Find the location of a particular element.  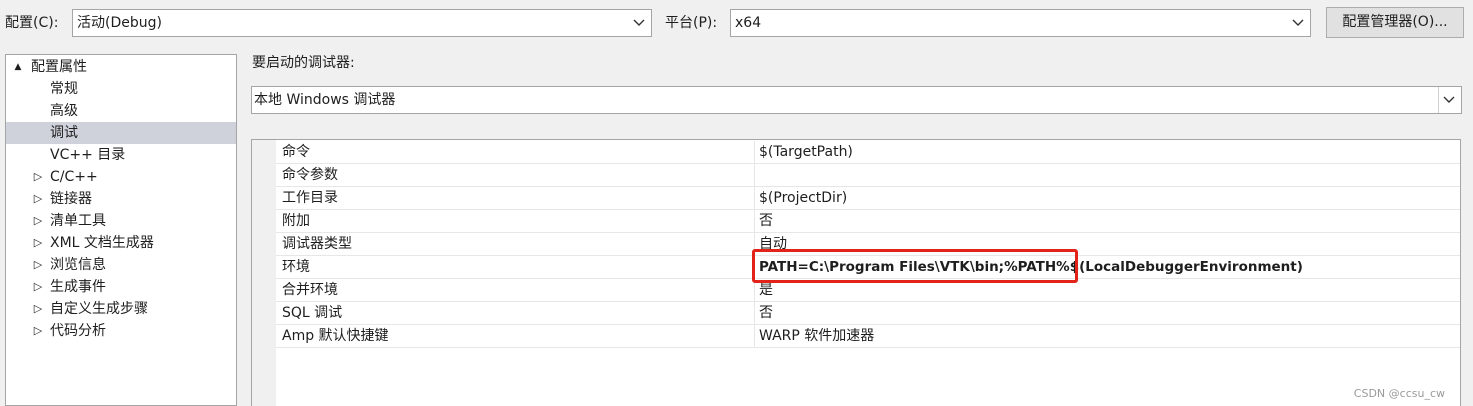

tree-item-code-analysis: ▷ 代码分析 is located at coordinates (121, 331).